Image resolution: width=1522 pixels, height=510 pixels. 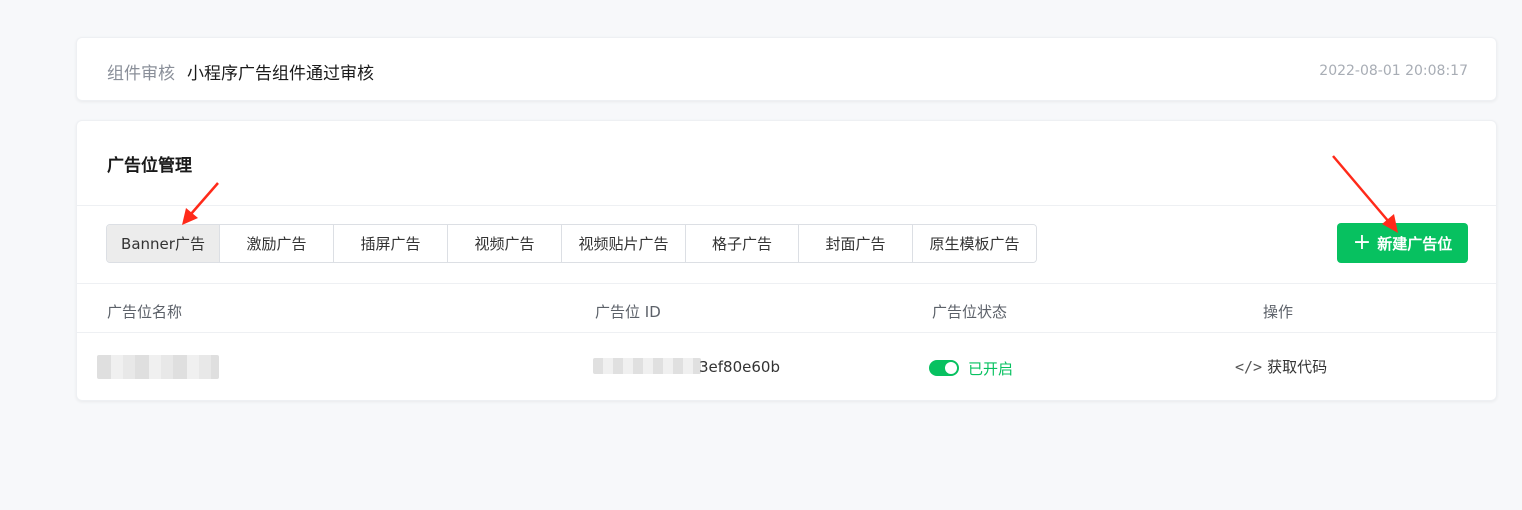 What do you see at coordinates (1362, 242) in the screenshot?
I see `plus-icon: +` at bounding box center [1362, 242].